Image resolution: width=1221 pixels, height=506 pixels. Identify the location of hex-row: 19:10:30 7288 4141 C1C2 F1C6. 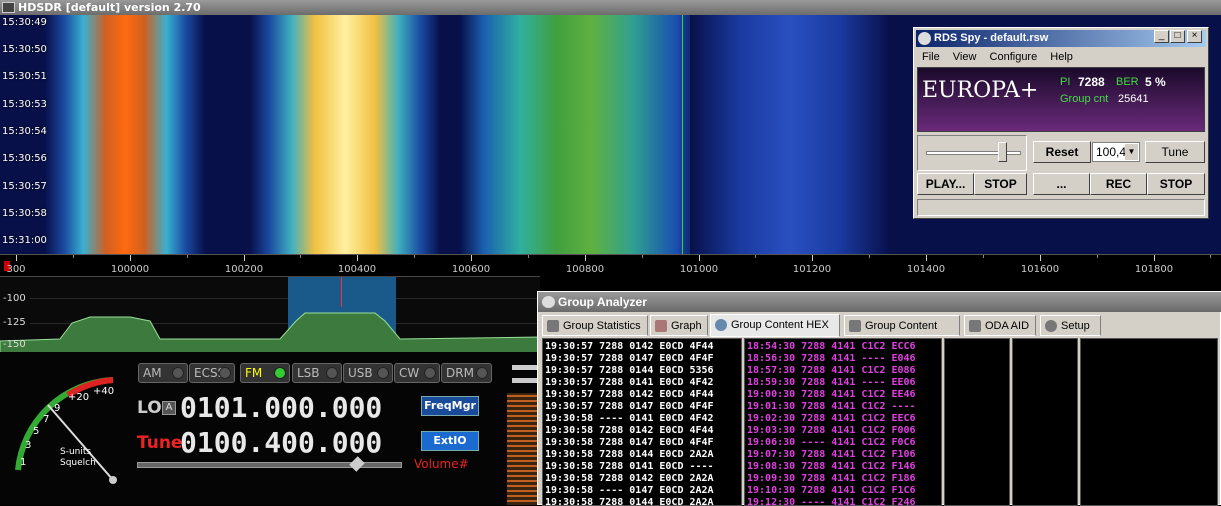
(831, 490).